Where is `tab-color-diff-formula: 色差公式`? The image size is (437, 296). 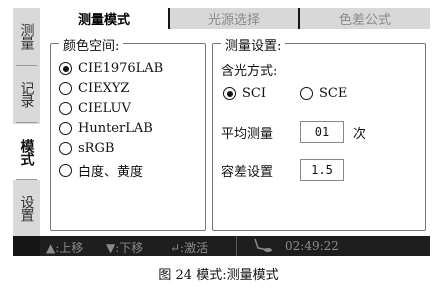
tab-color-diff-formula: 色差公式 is located at coordinates (365, 18).